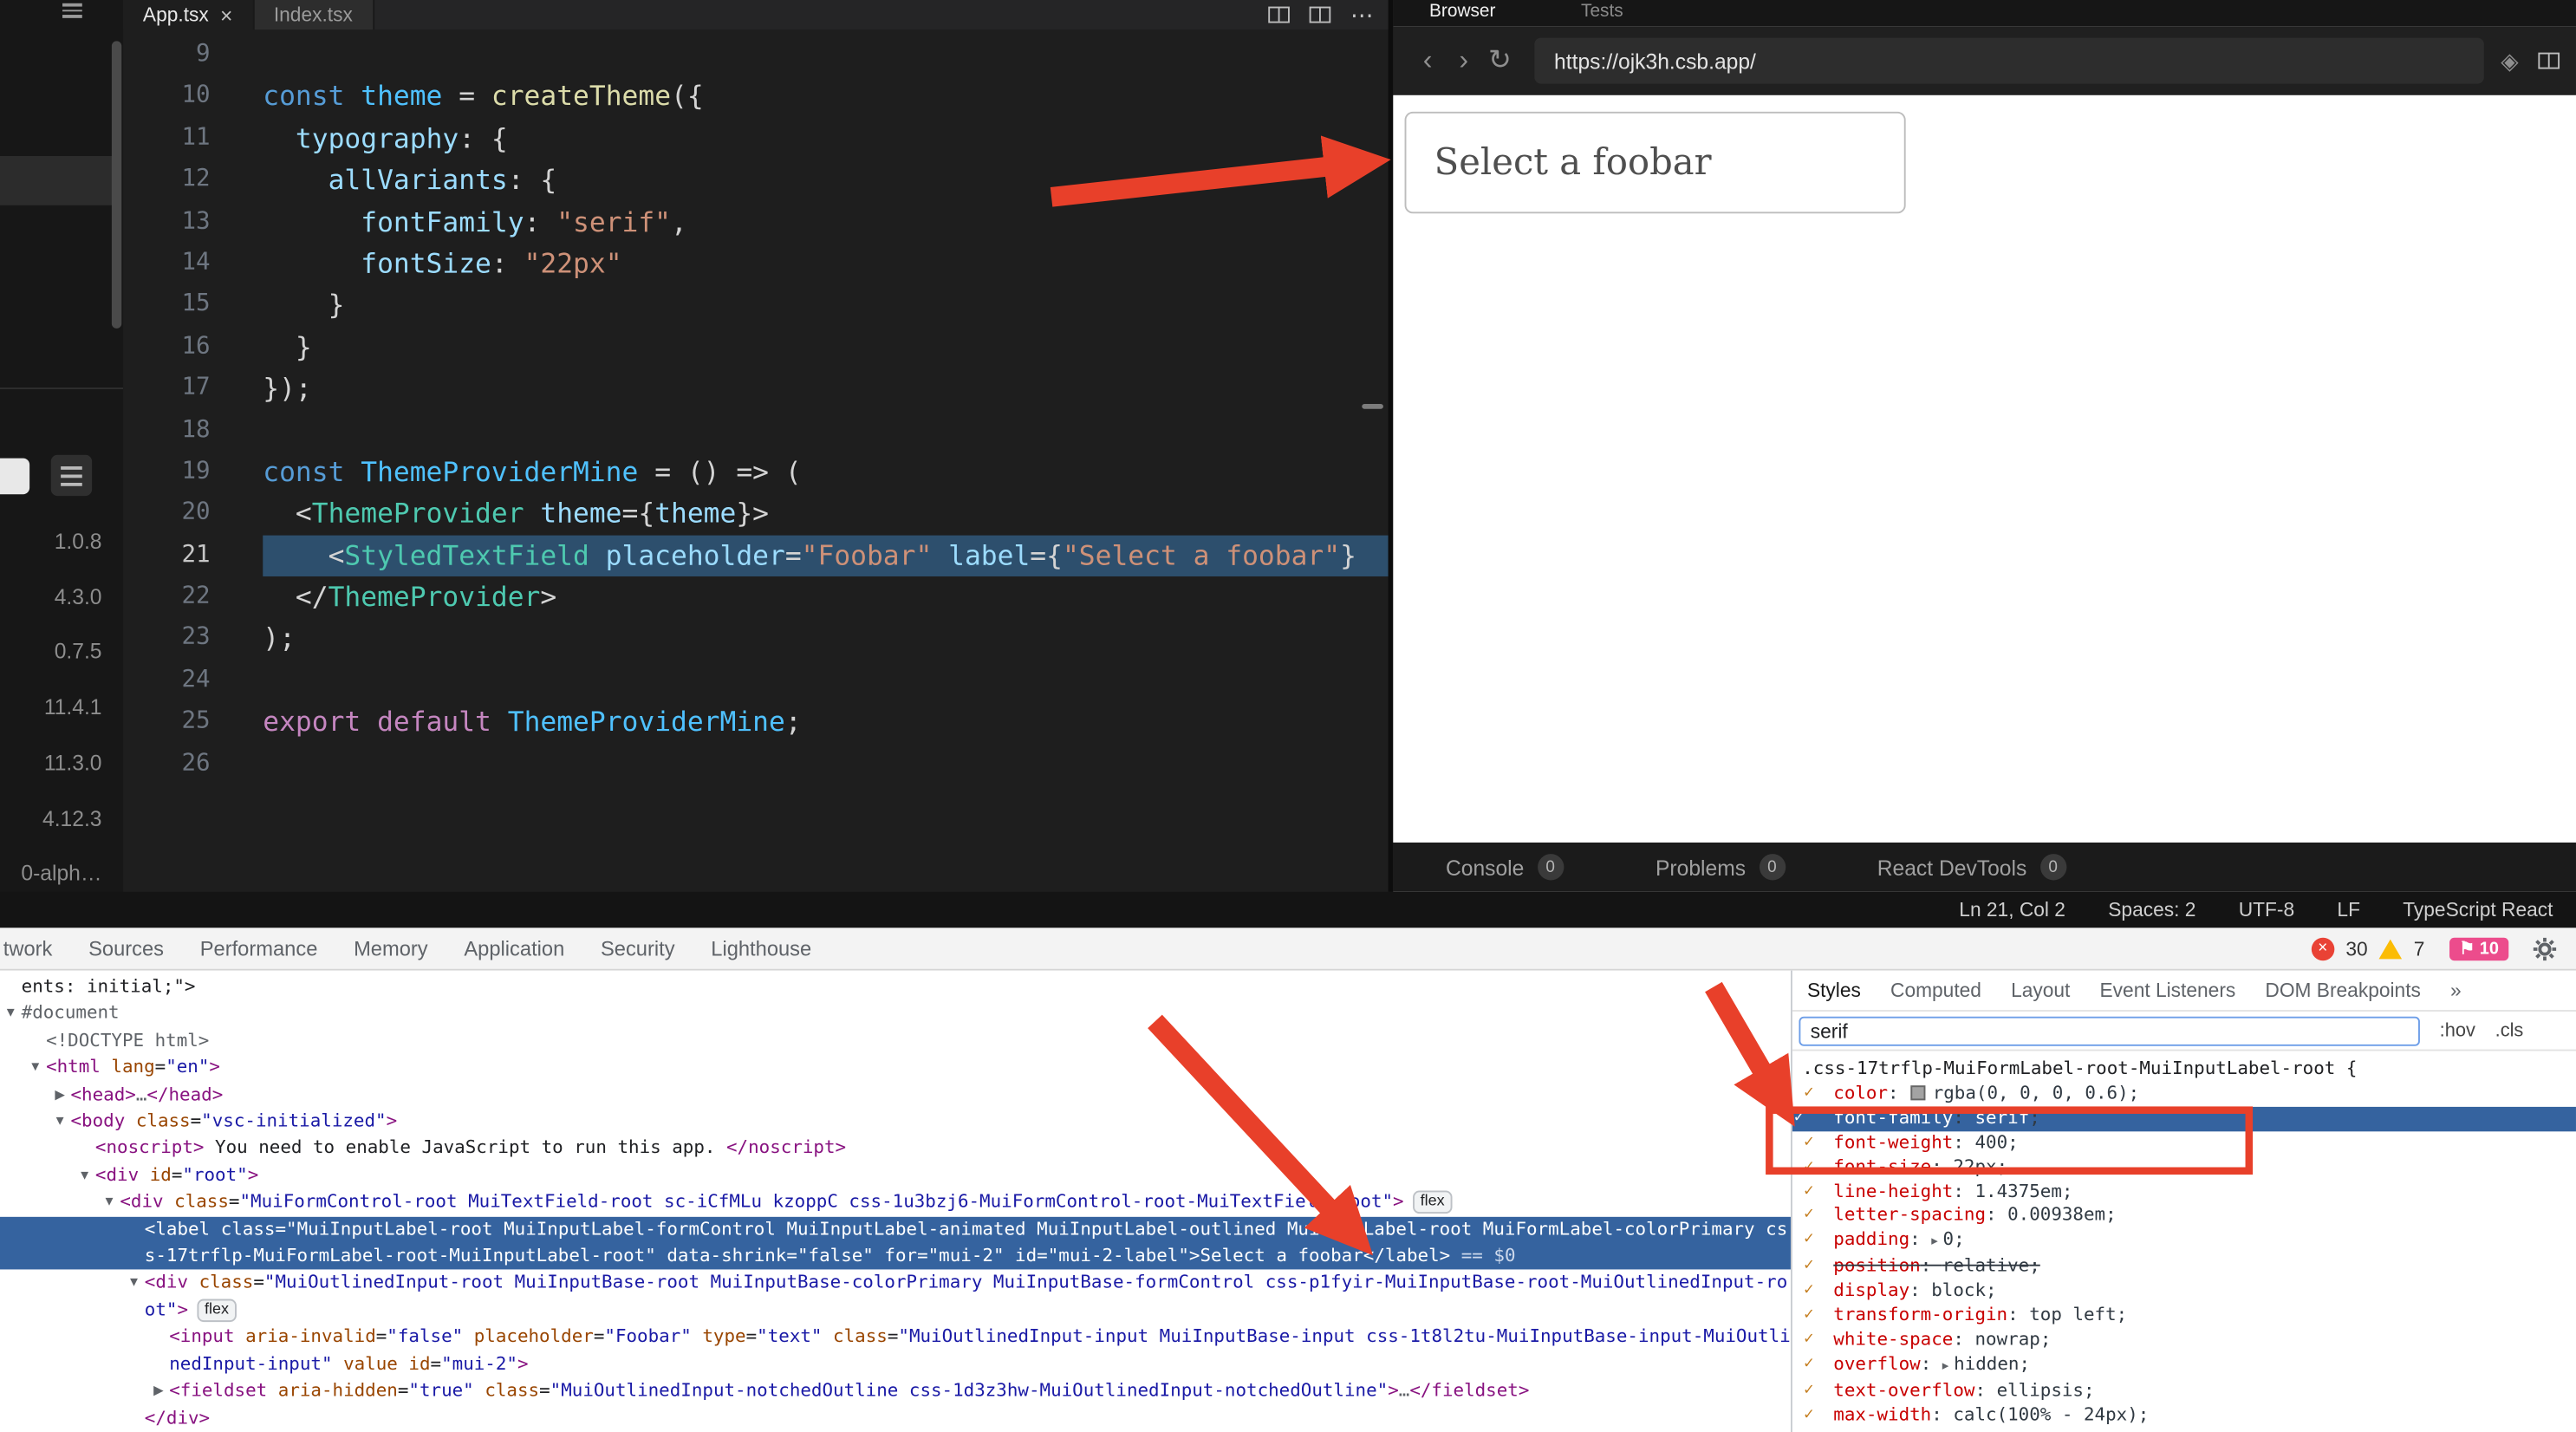 This screenshot has height=1432, width=2576. What do you see at coordinates (1500, 61) in the screenshot?
I see `refresh-icon: ↻` at bounding box center [1500, 61].